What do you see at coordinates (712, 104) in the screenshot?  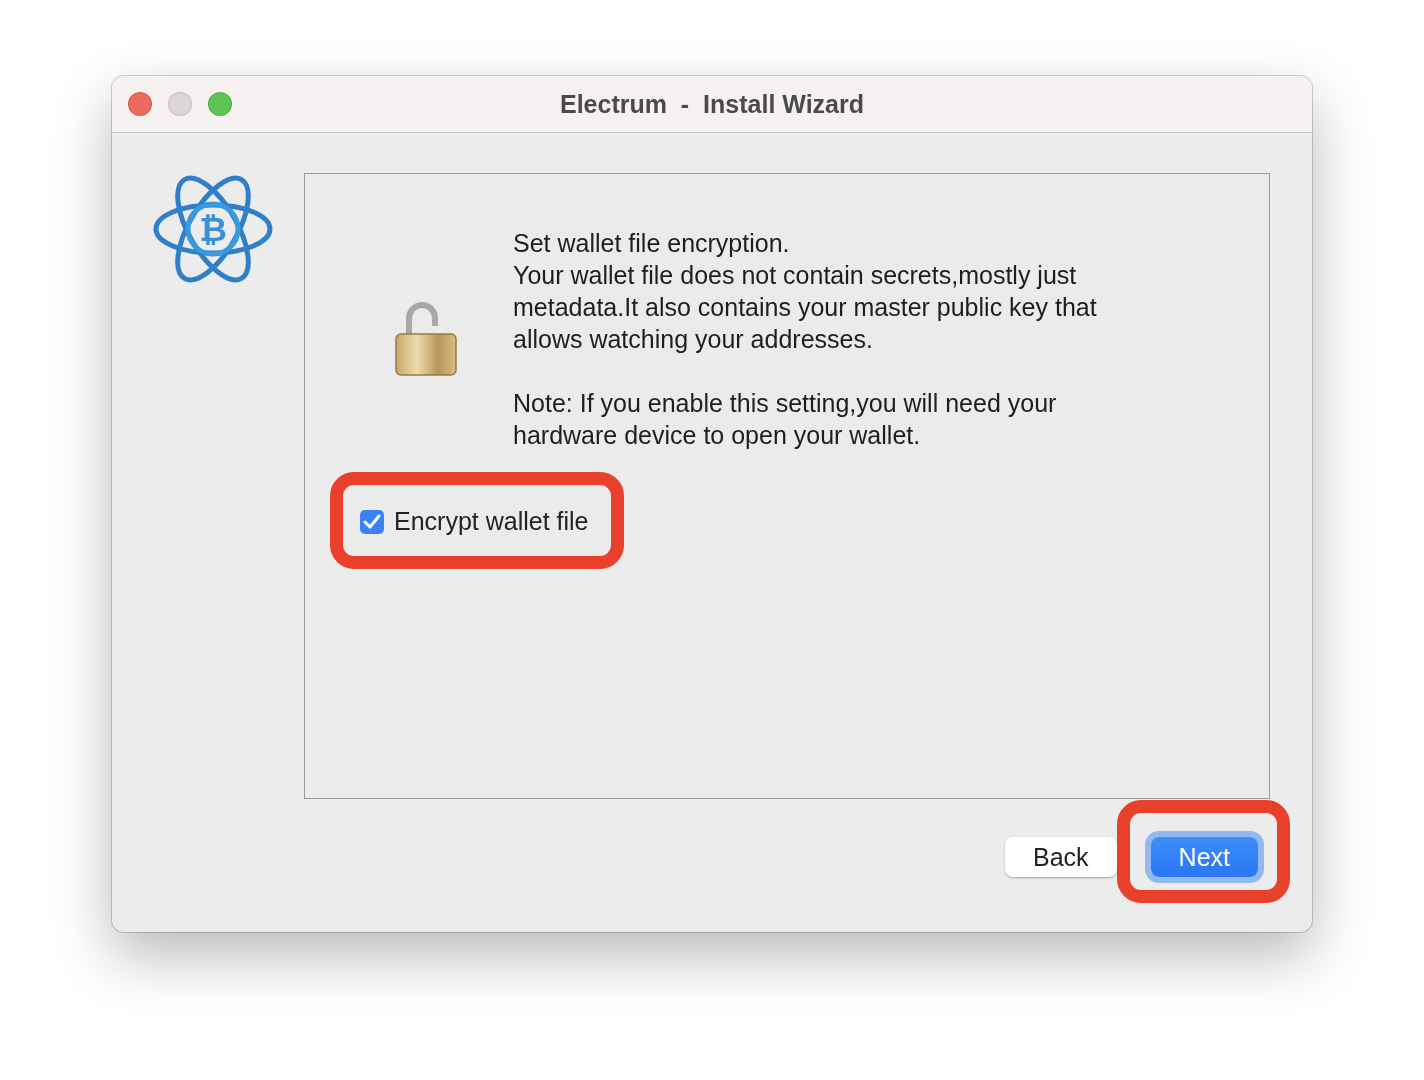 I see `window-title: Electrum - Install Wizard` at bounding box center [712, 104].